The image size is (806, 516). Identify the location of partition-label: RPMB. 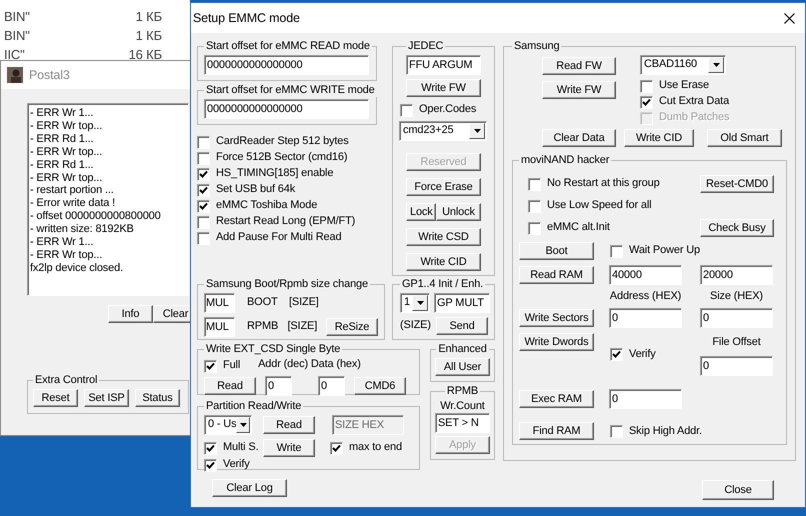
(263, 327).